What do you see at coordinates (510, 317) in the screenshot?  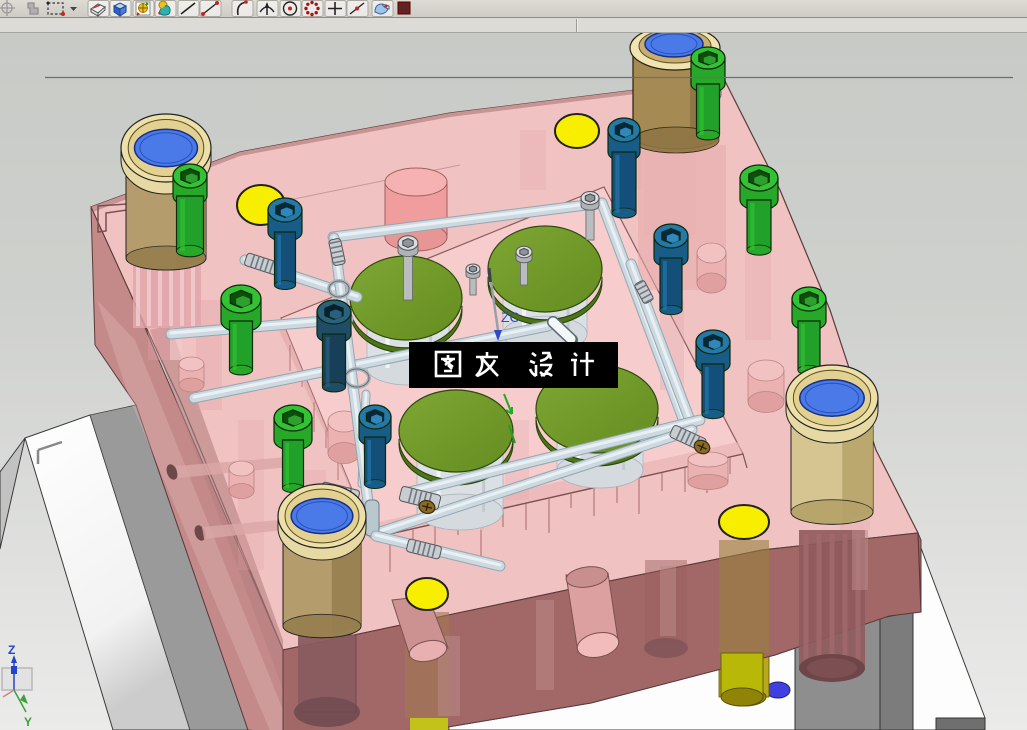 I see `svg-text: ZC` at bounding box center [510, 317].